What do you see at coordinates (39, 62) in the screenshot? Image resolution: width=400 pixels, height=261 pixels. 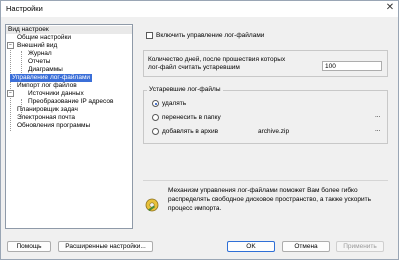 I see `tree-item-reports: Отчеты` at bounding box center [39, 62].